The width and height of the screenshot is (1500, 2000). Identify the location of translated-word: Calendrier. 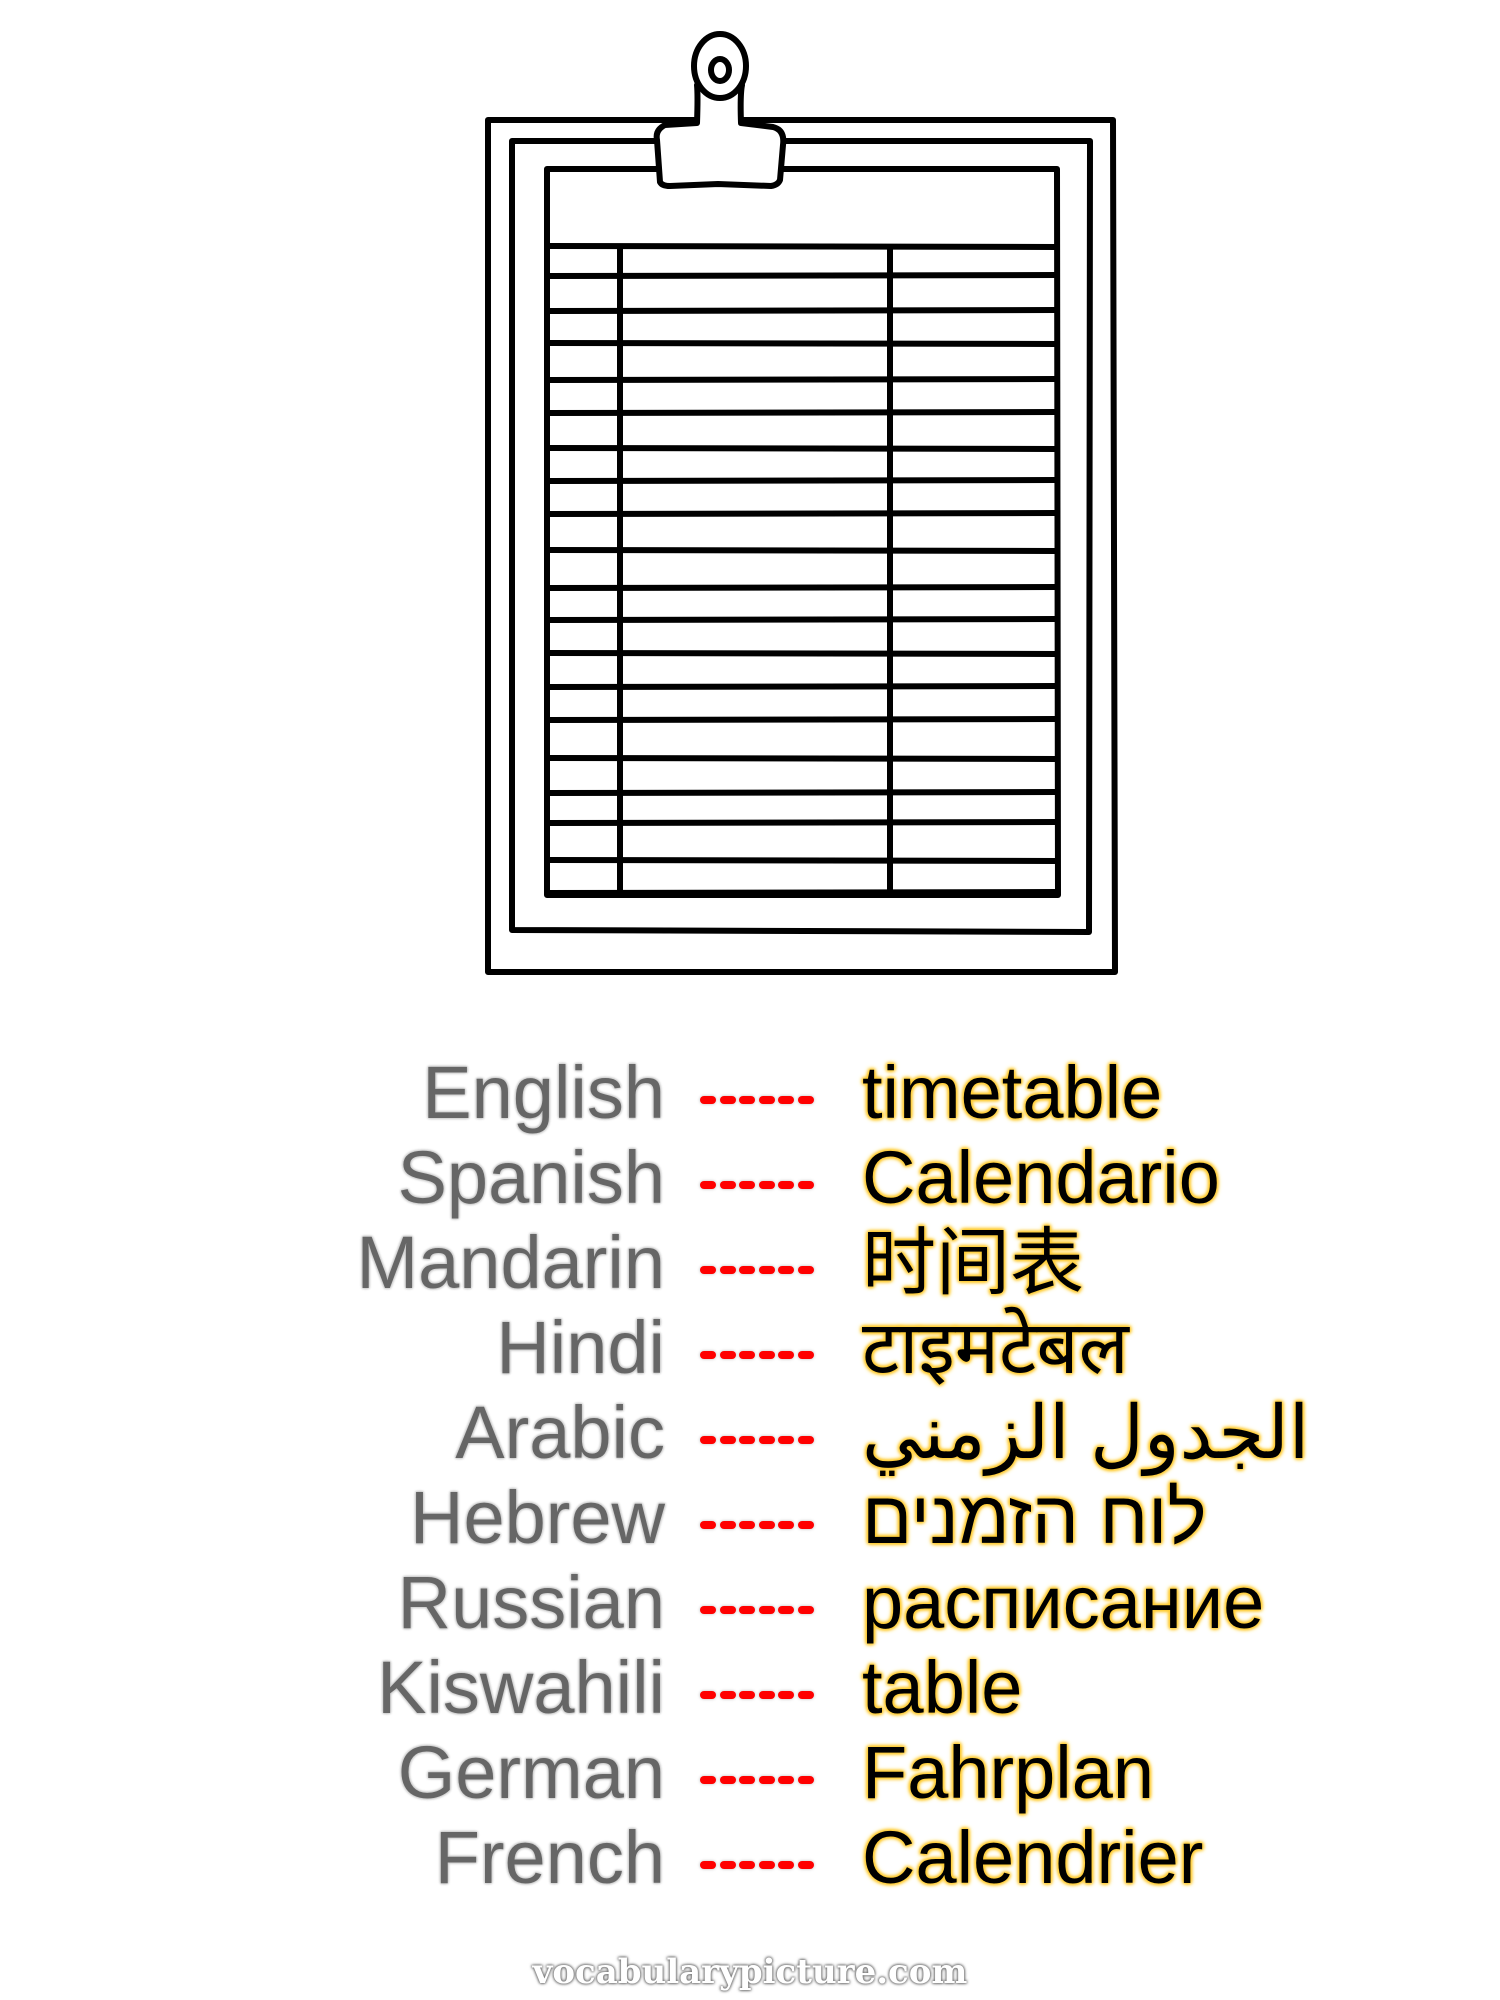
(1033, 1857).